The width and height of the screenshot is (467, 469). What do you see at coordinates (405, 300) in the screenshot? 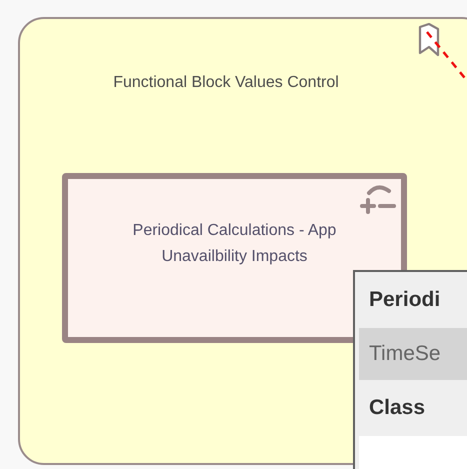
I see `popup-heading: Periodi` at bounding box center [405, 300].